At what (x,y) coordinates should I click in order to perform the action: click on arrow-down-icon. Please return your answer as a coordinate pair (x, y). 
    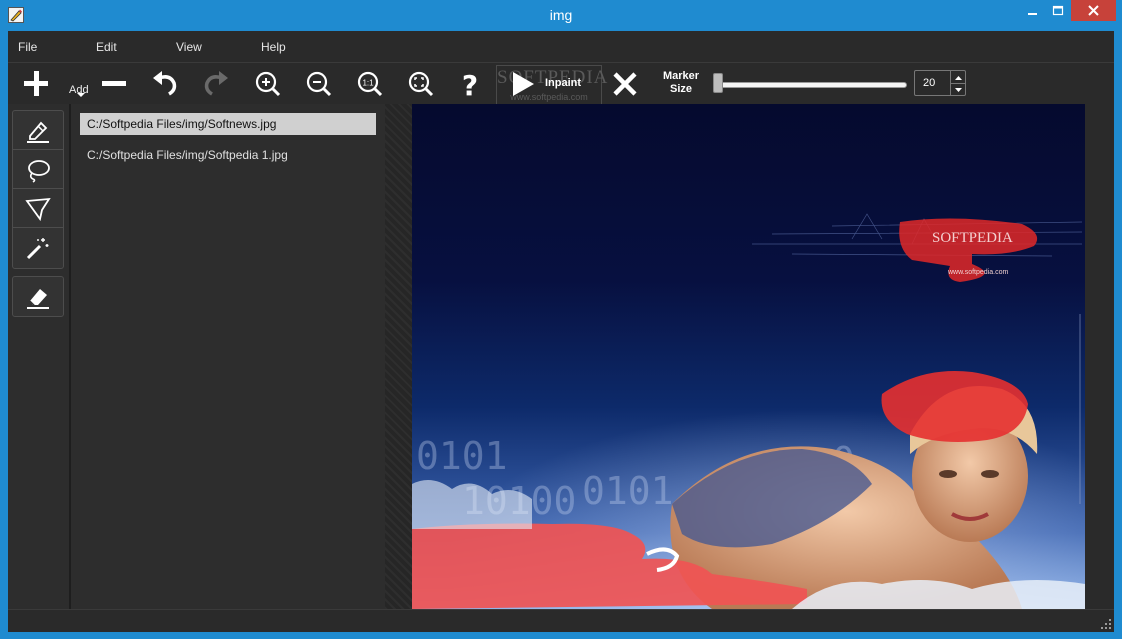
    Looking at the image, I should click on (958, 90).